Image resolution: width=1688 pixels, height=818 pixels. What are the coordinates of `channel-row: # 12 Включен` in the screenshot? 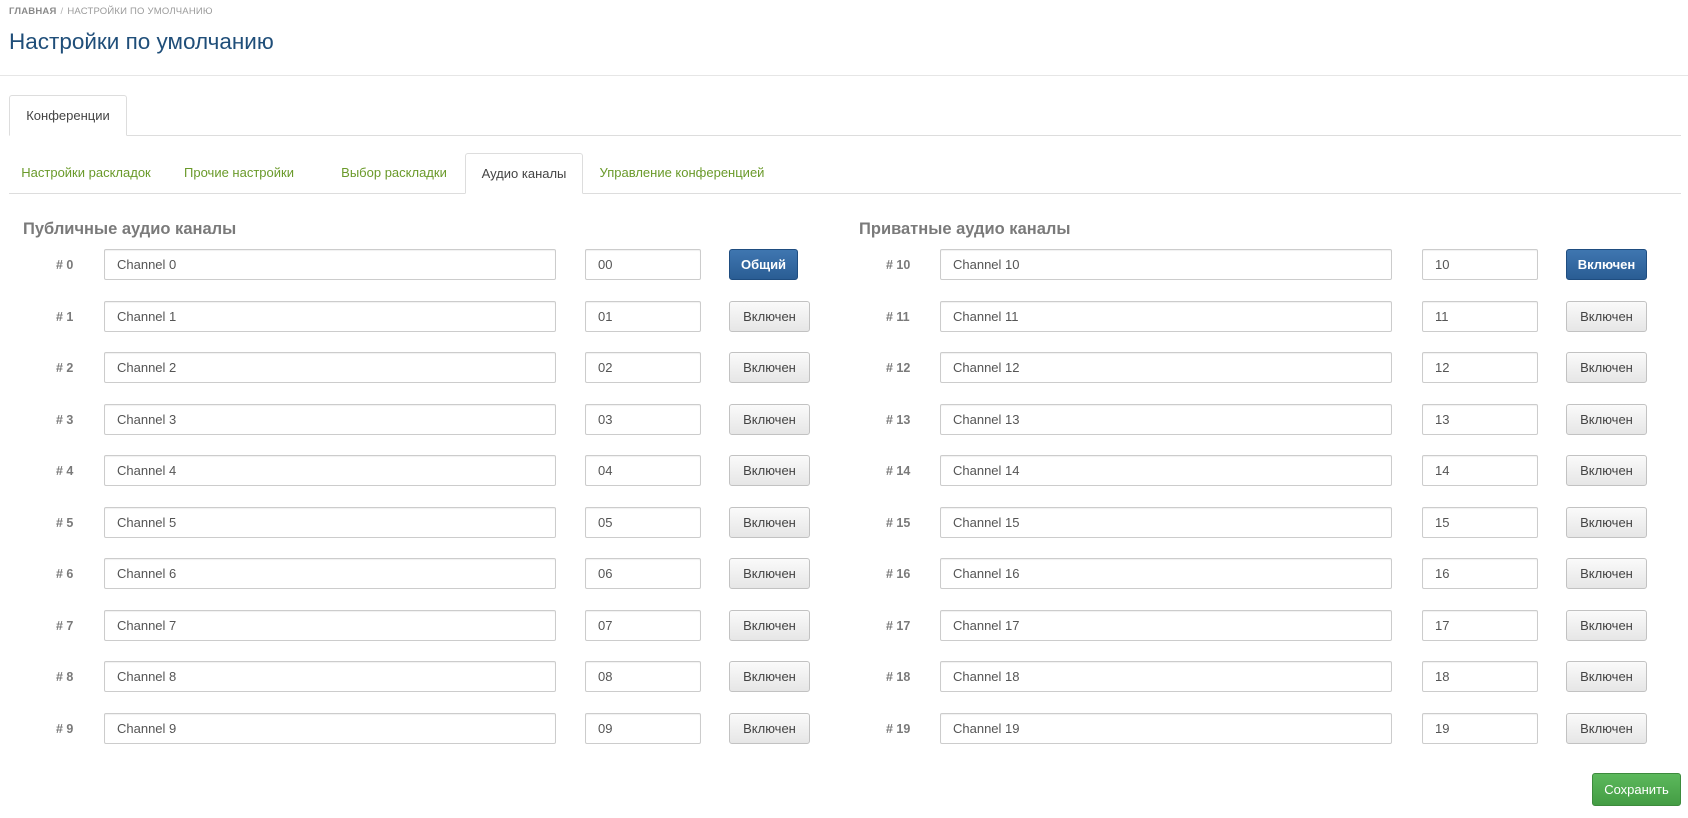 It's located at (1246, 368).